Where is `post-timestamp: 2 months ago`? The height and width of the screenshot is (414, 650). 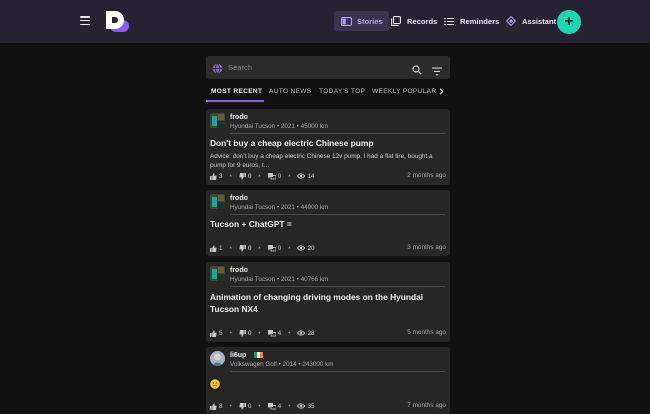
post-timestamp: 2 months ago is located at coordinates (426, 175).